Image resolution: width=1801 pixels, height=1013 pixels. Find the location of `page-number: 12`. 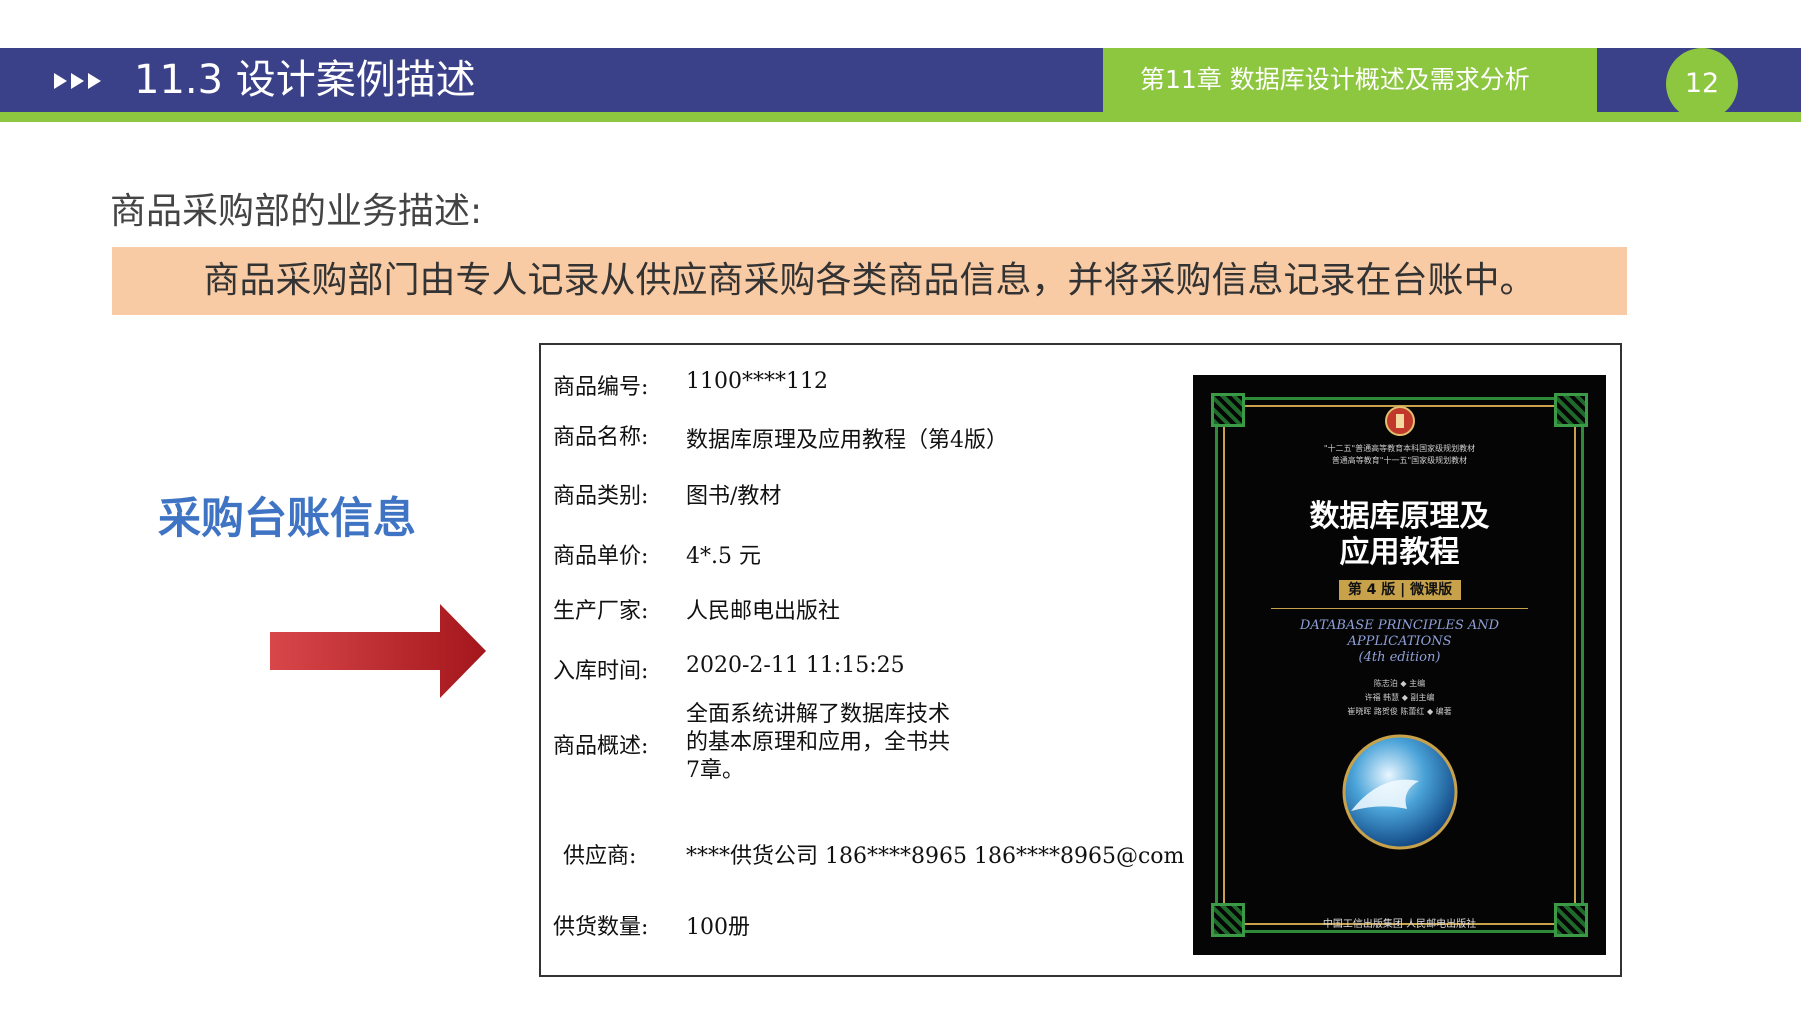

page-number: 12 is located at coordinates (1702, 83).